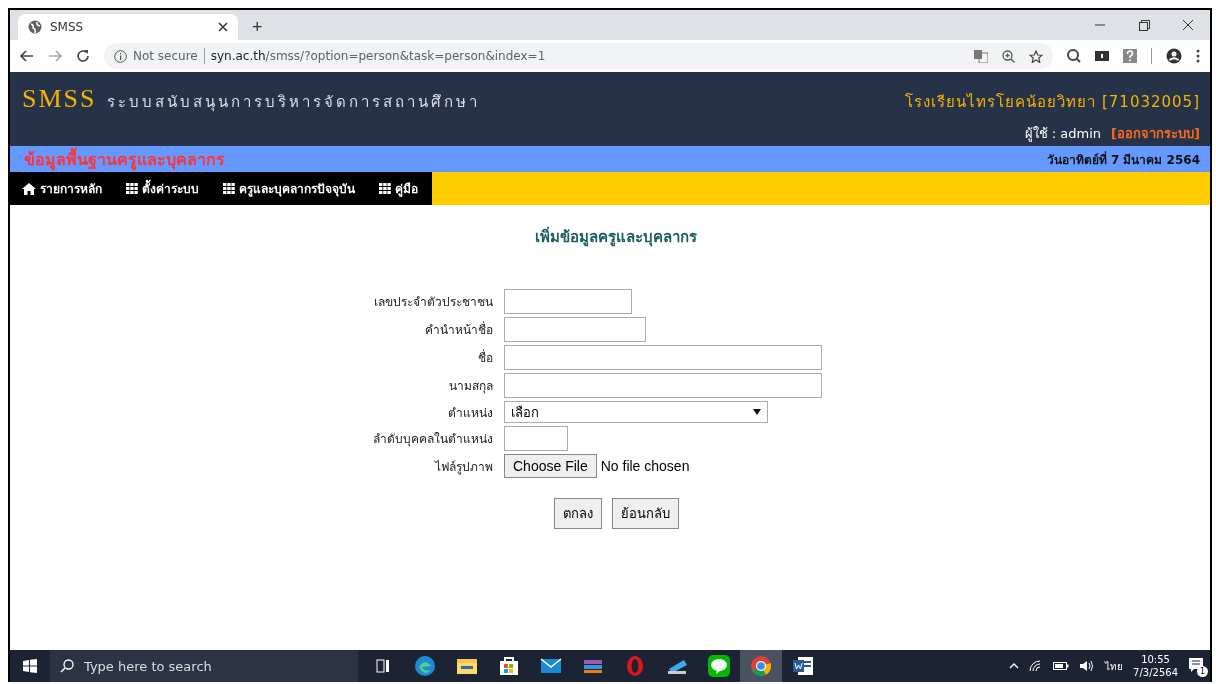 This screenshot has height=684, width=1216. I want to click on help-icon, so click(1130, 56).